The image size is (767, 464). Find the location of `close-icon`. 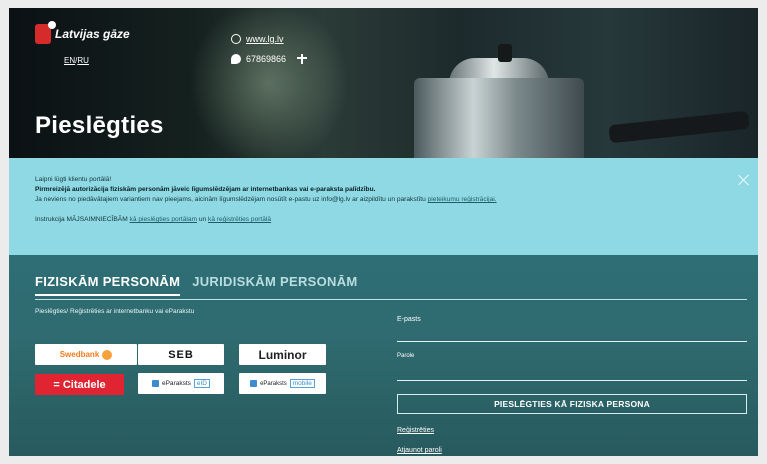

close-icon is located at coordinates (744, 180).